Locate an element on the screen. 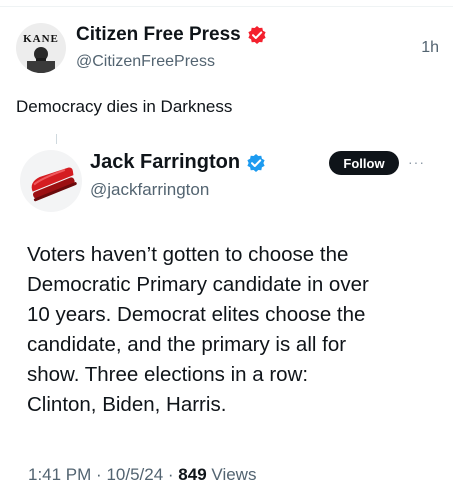  avatar-figure-icon is located at coordinates (41, 60).